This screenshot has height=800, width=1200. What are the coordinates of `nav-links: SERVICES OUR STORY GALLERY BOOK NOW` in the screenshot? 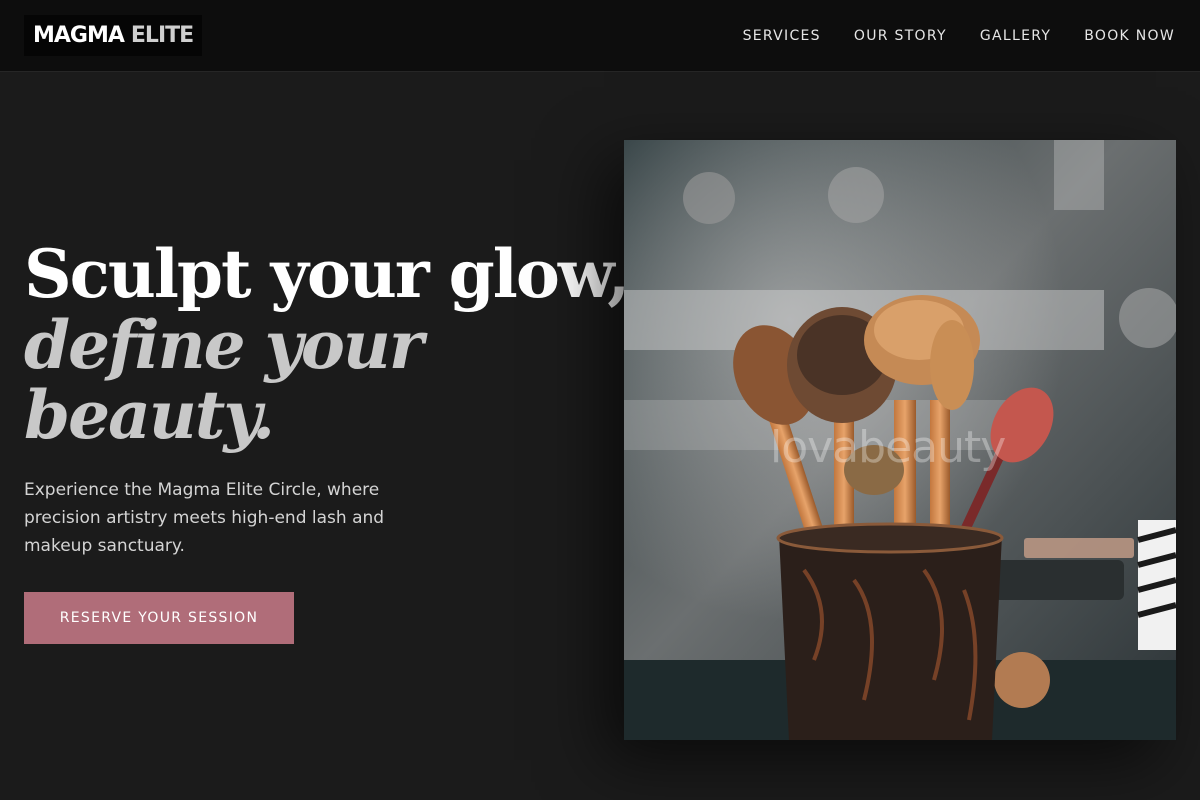 It's located at (942, 36).